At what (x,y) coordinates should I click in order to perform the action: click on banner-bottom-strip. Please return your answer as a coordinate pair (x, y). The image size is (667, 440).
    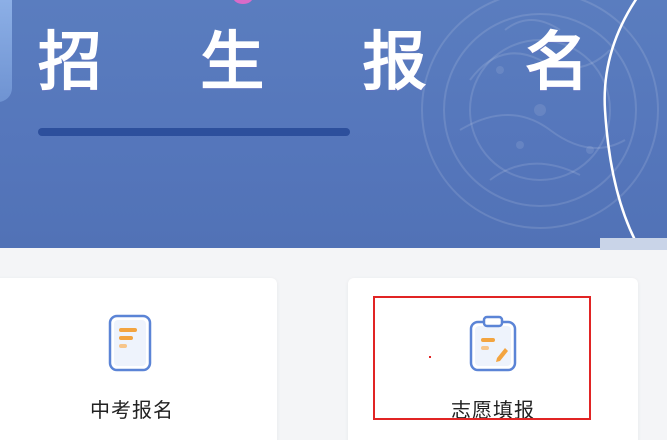
    Looking at the image, I should click on (633, 244).